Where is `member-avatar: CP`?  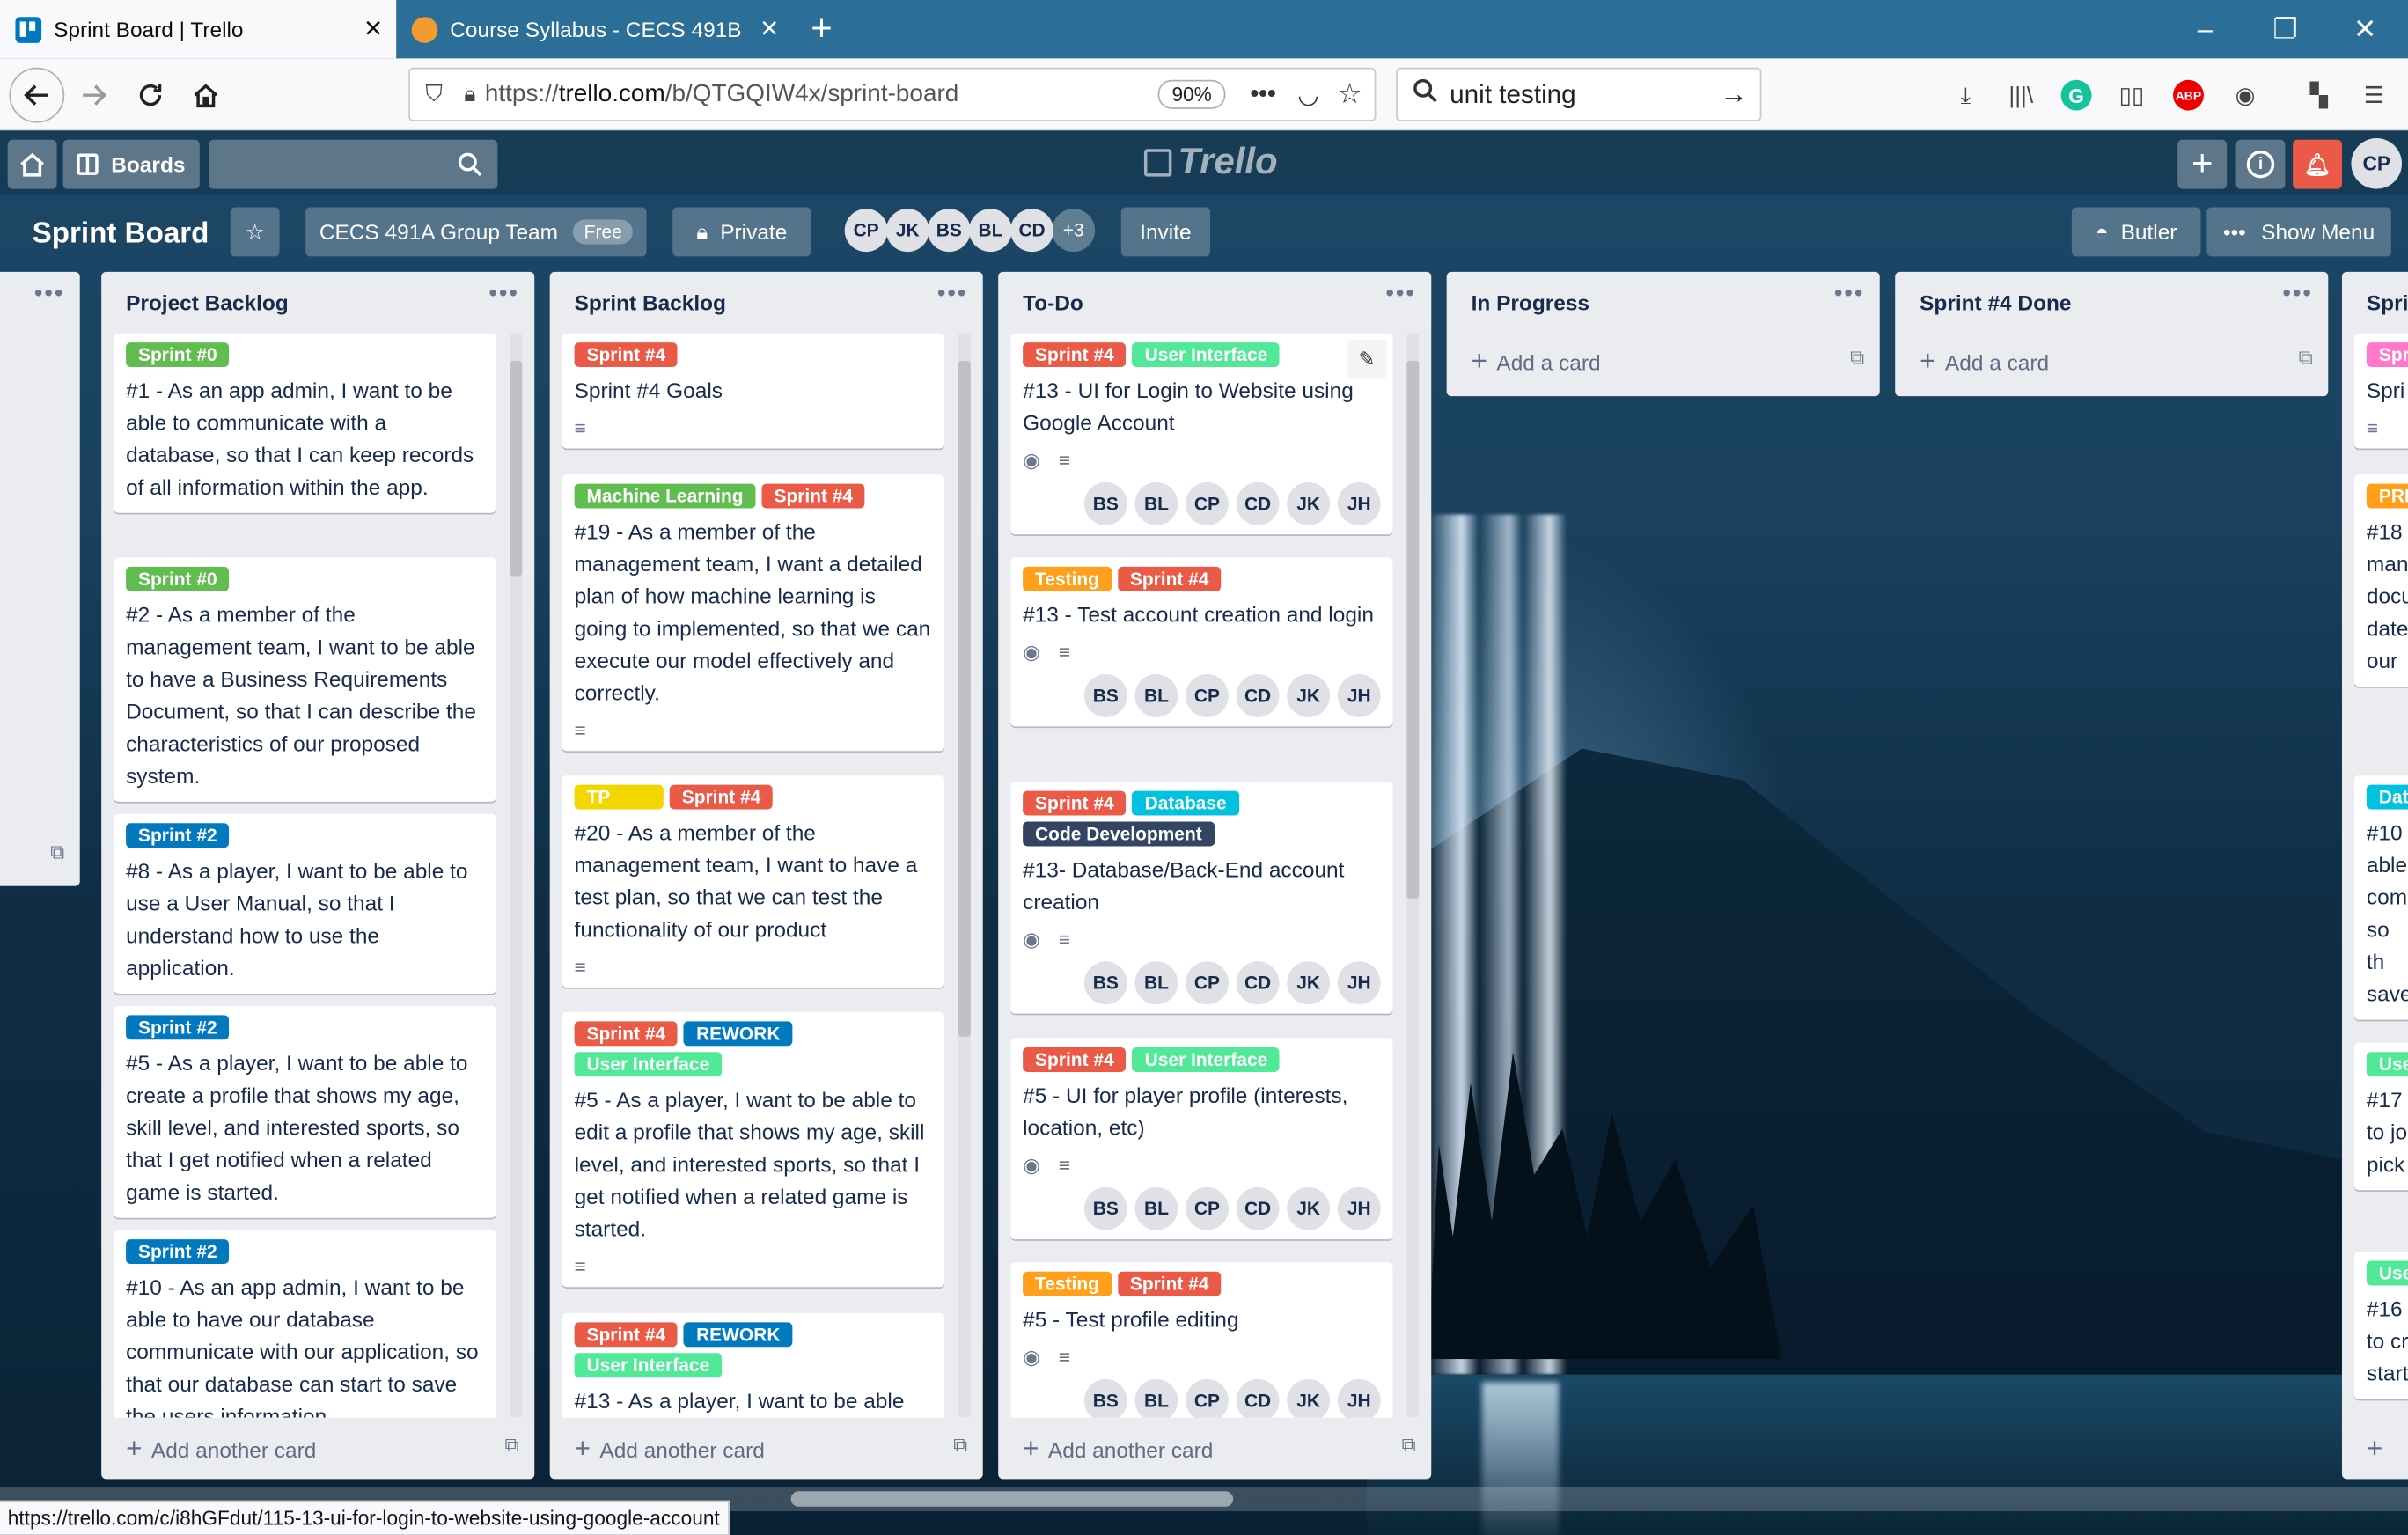 member-avatar: CP is located at coordinates (866, 231).